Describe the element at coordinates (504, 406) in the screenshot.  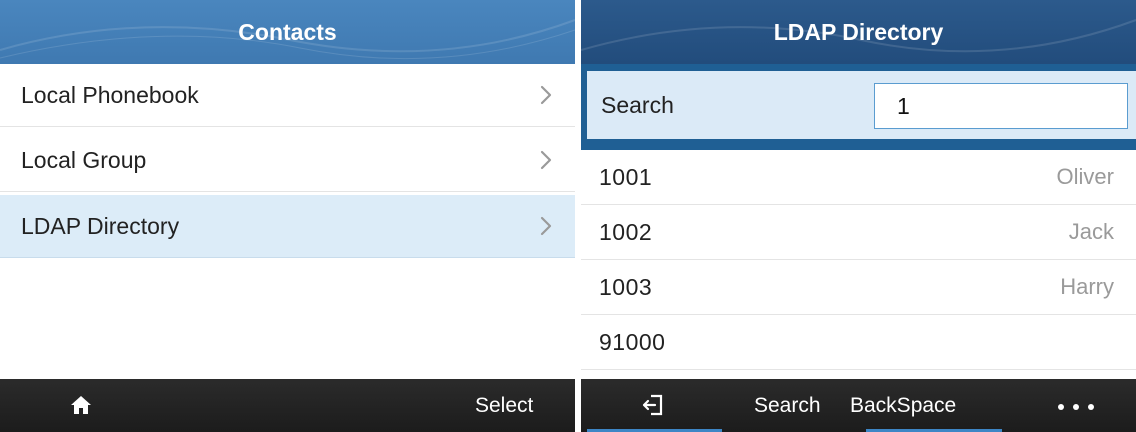
I see `select-softkey: Select` at that location.